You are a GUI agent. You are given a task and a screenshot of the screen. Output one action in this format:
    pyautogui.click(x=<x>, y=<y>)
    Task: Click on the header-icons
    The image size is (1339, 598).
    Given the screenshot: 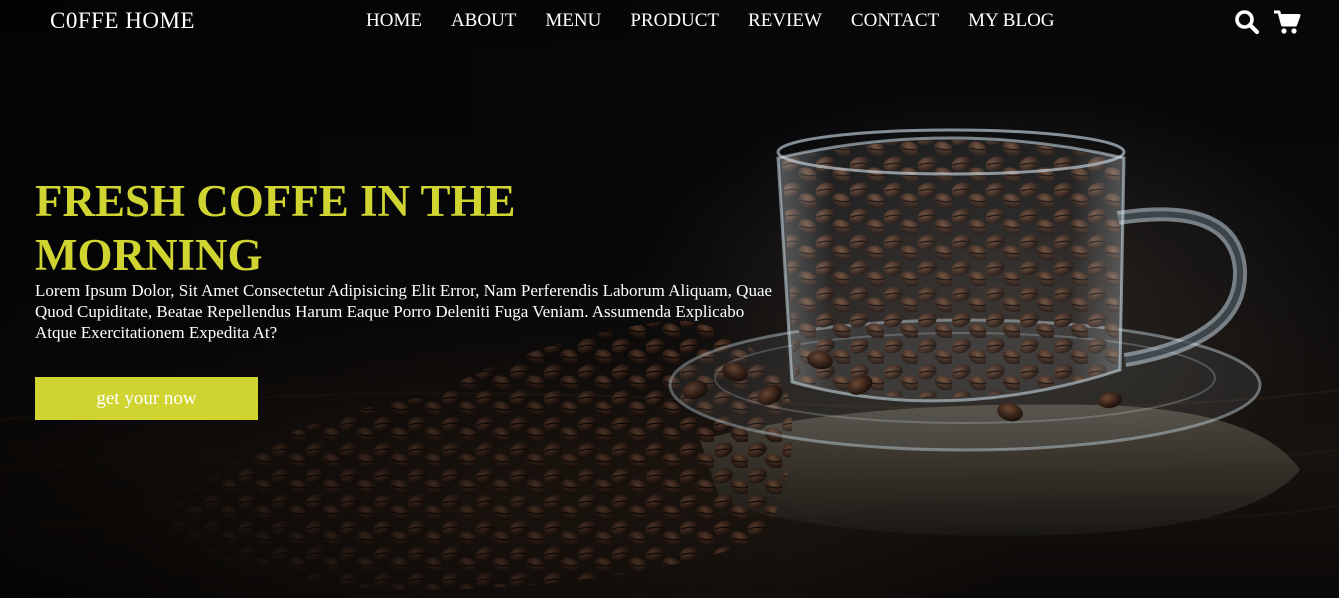 What is the action you would take?
    pyautogui.click(x=1267, y=22)
    